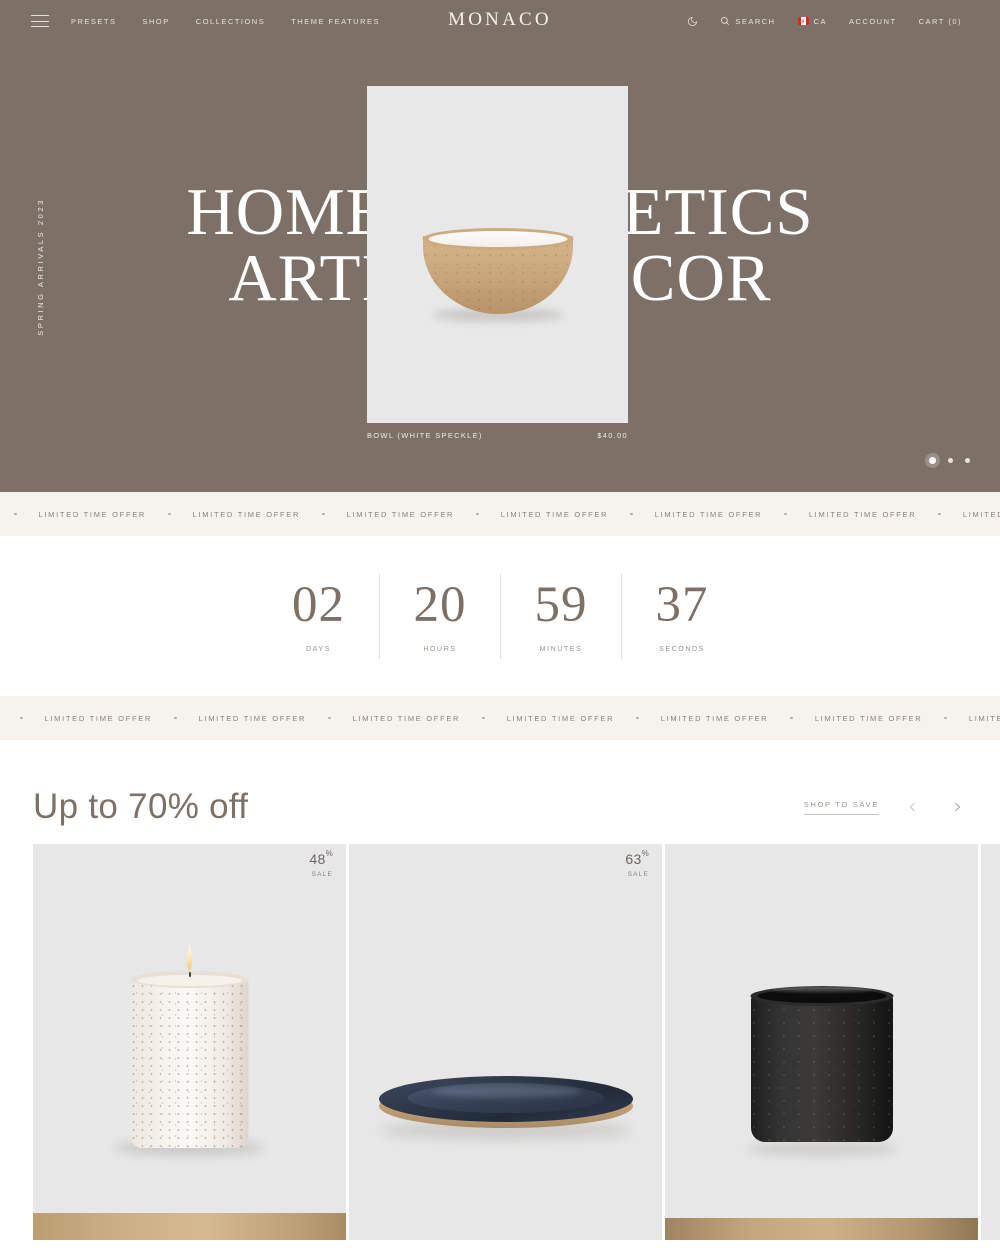 This screenshot has width=1000, height=1248. I want to click on carousel-prev-button, so click(913, 807).